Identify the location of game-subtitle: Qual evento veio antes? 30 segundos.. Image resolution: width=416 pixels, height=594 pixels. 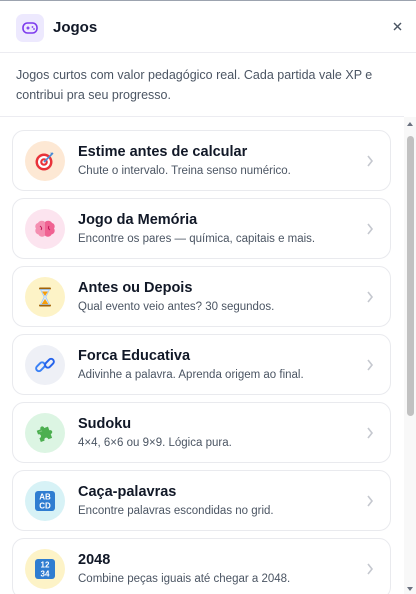
(176, 307).